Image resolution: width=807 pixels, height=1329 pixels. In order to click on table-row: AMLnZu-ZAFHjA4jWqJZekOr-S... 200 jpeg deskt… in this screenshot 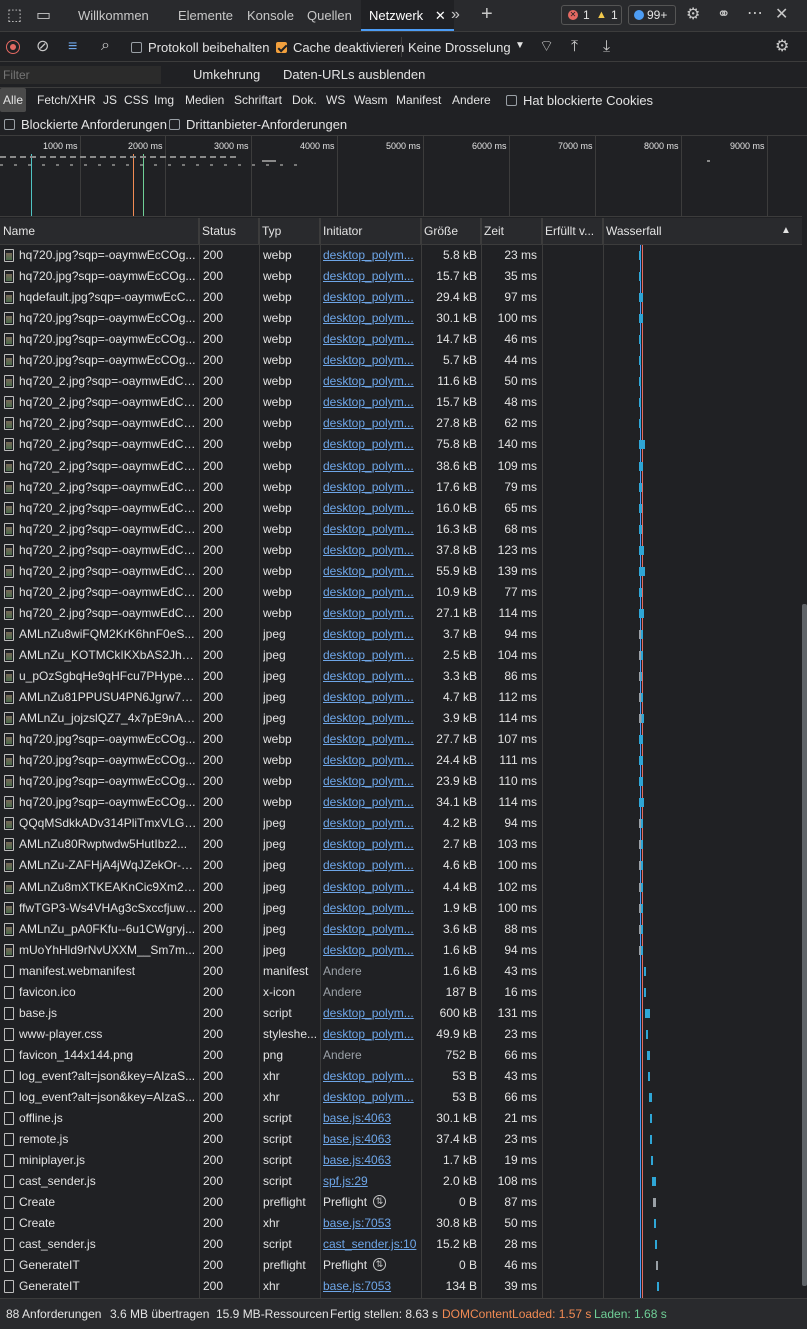, I will do `click(401, 865)`.